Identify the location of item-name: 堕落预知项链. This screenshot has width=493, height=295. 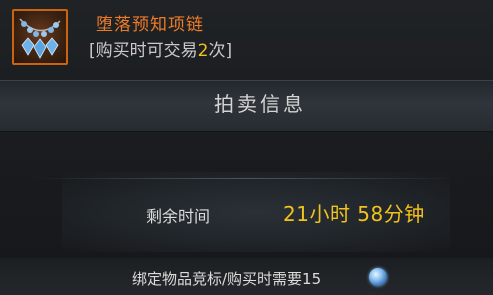
(150, 25).